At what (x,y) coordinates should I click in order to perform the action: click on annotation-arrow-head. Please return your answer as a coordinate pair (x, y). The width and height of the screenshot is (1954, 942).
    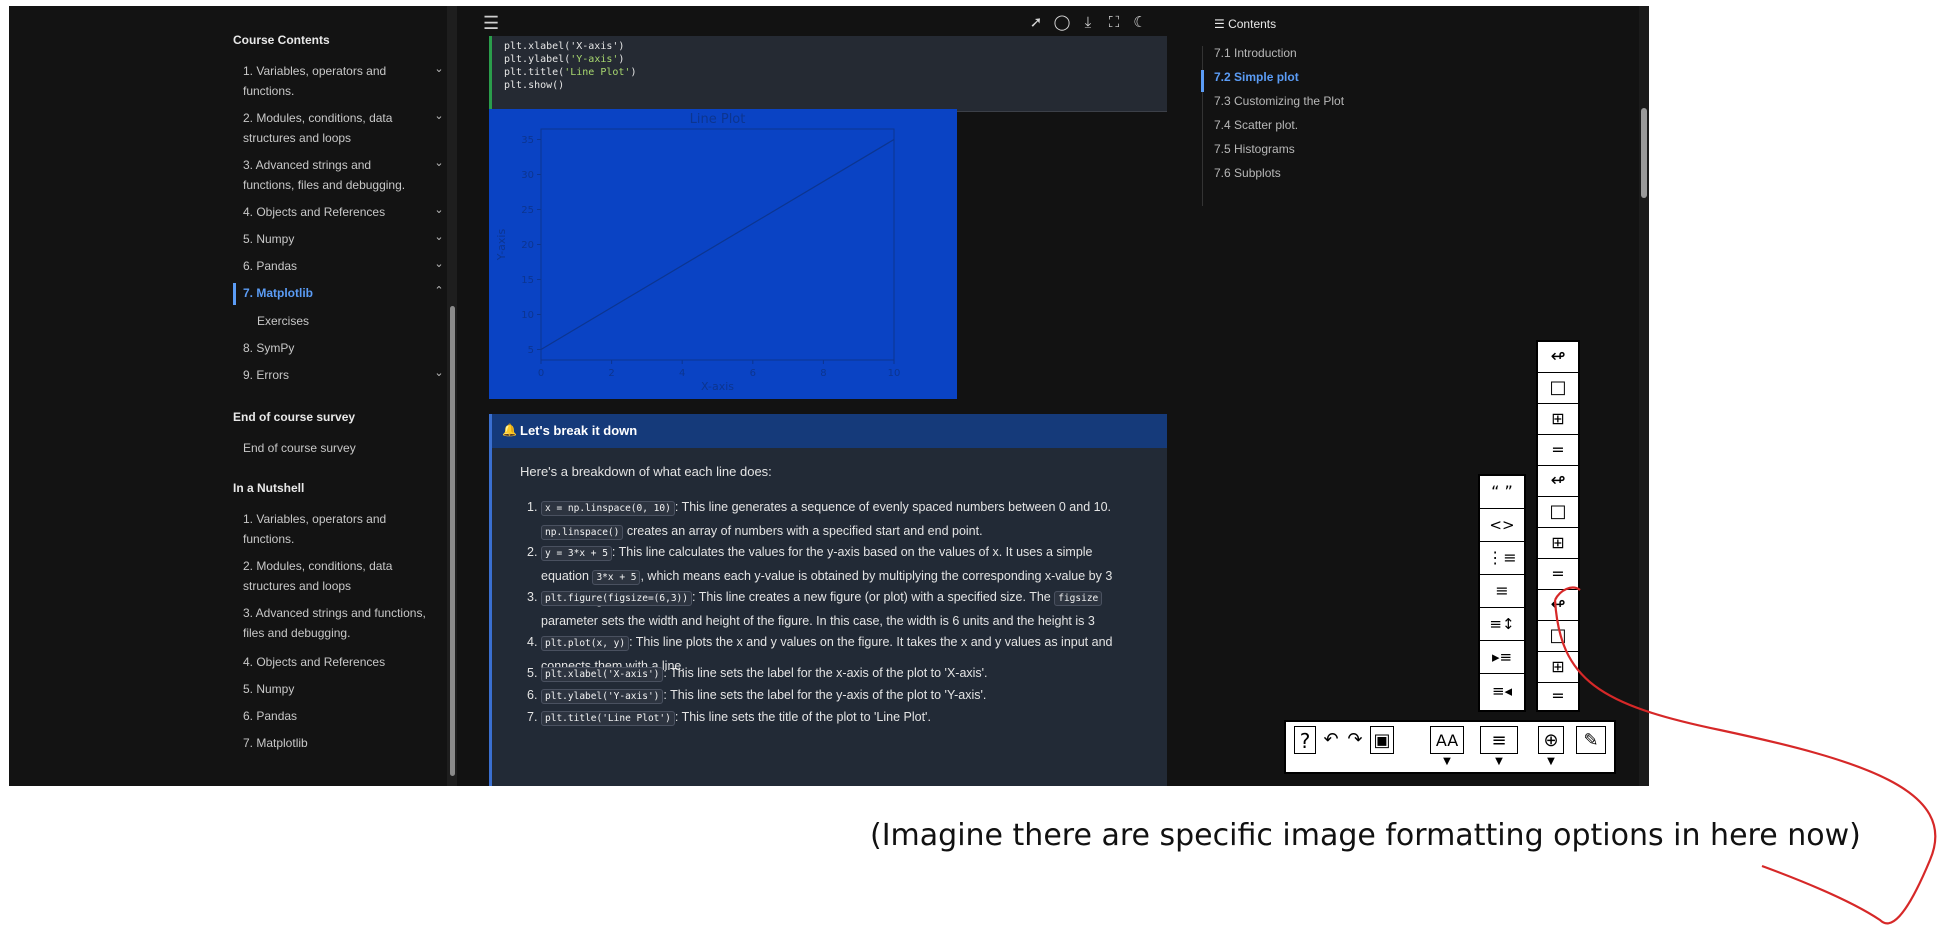
    Looking at the image, I should click on (1567, 593).